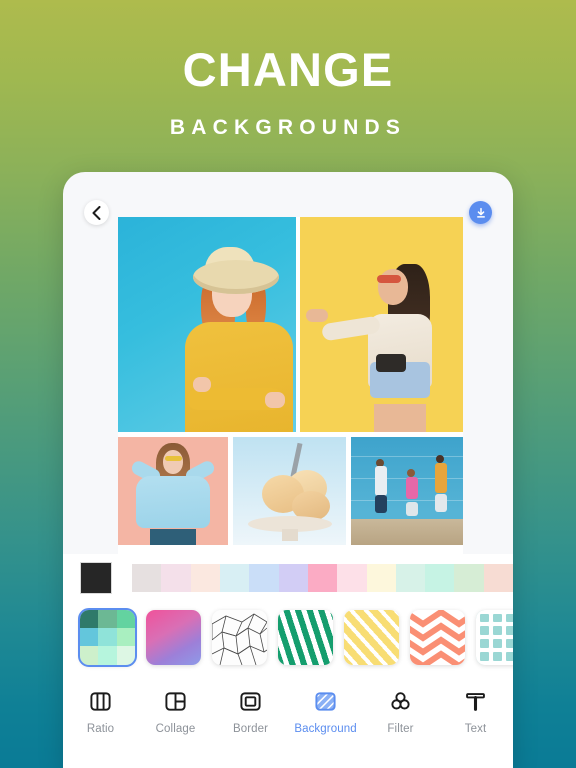 Image resolution: width=576 pixels, height=768 pixels. Describe the element at coordinates (475, 701) in the screenshot. I see `text-icon` at that location.